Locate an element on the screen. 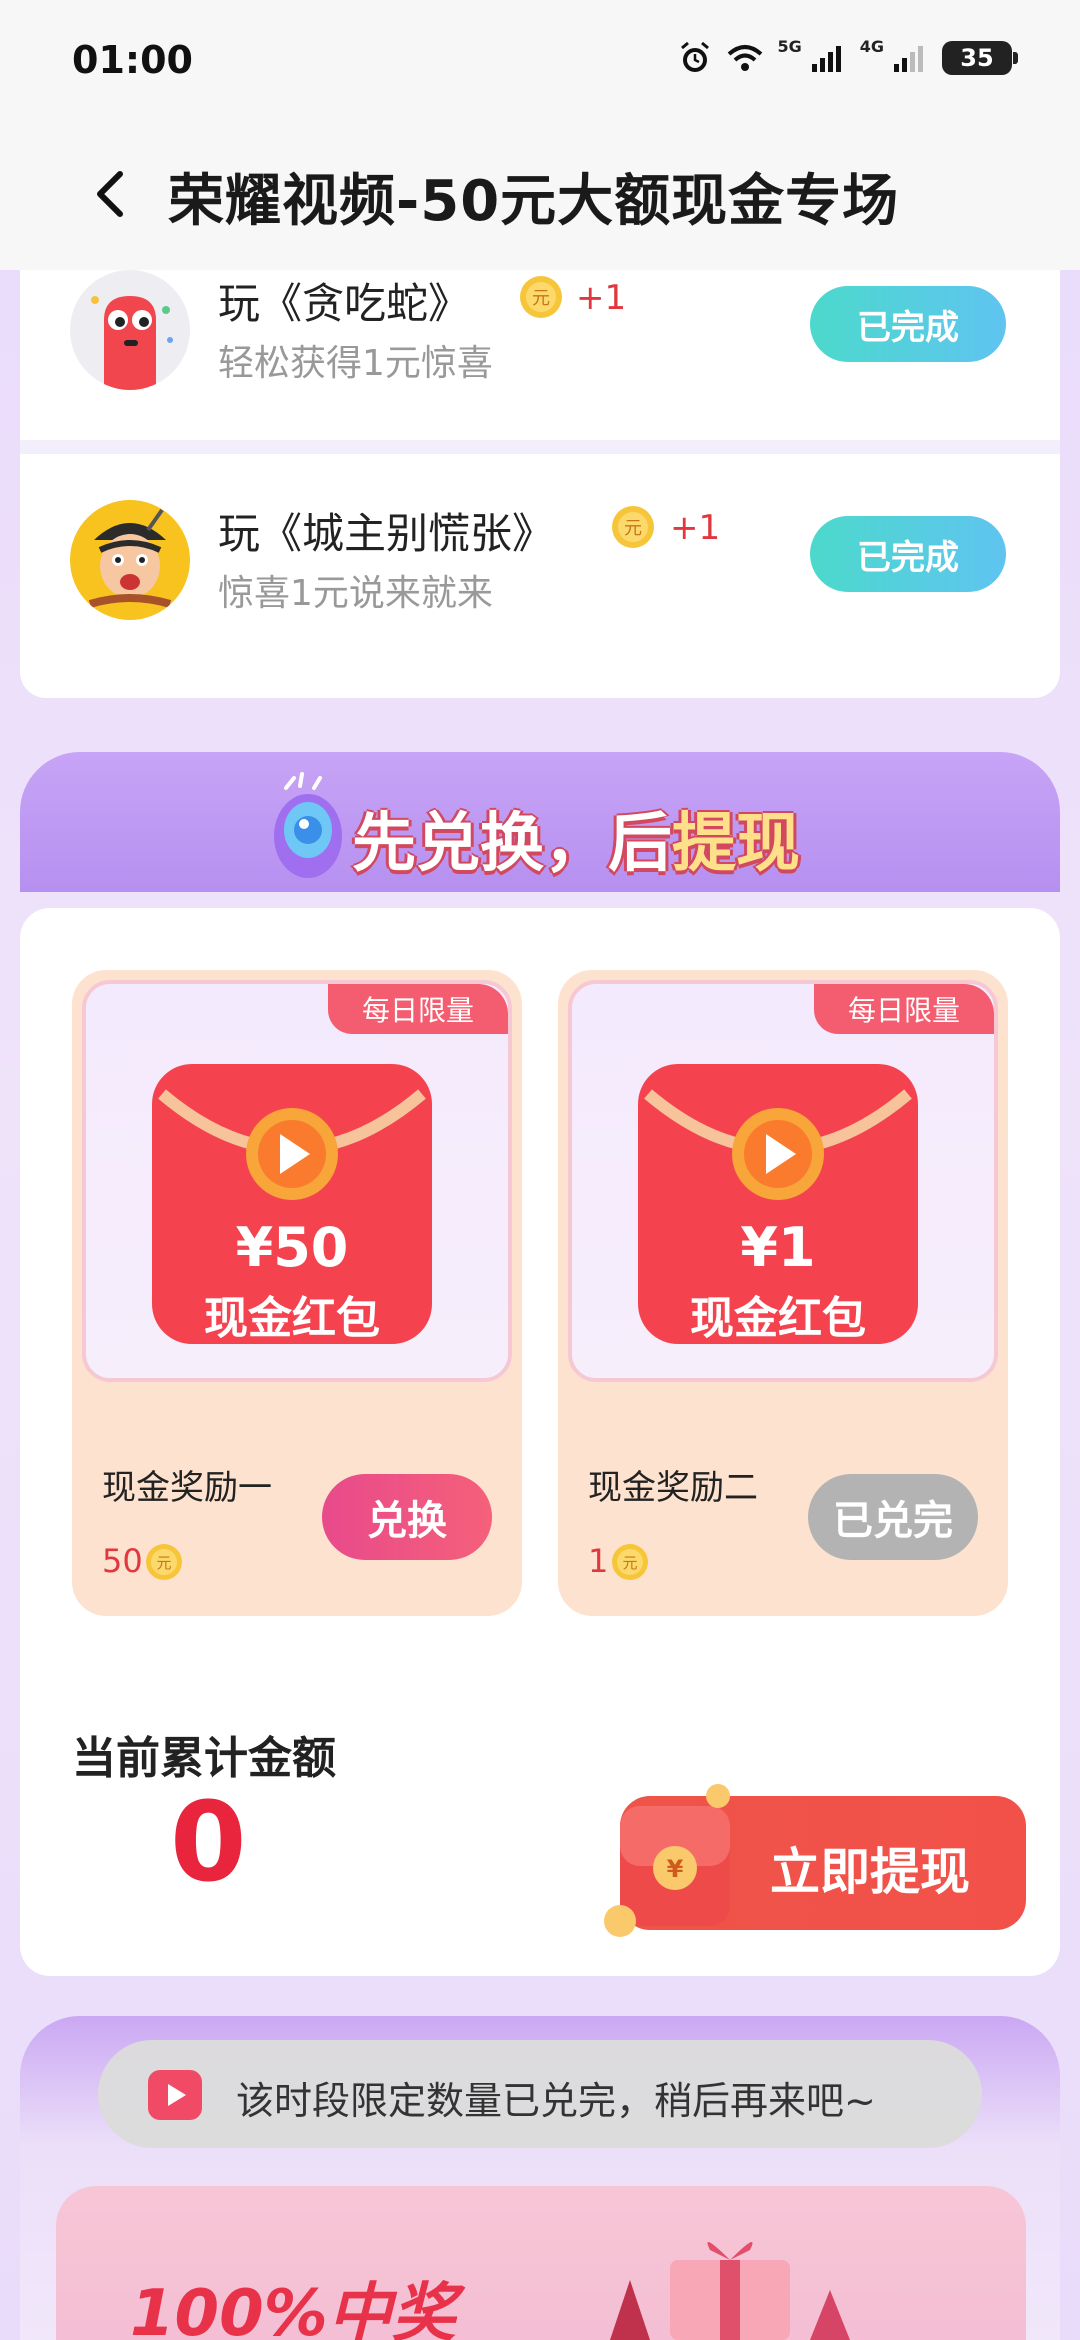  packet-amount: ¥1 is located at coordinates (778, 1247).